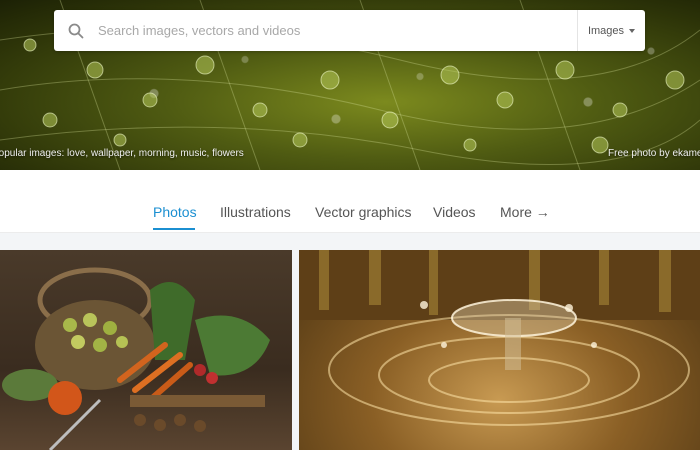 The height and width of the screenshot is (450, 700). I want to click on media-type-dropdown: Images, so click(611, 30).